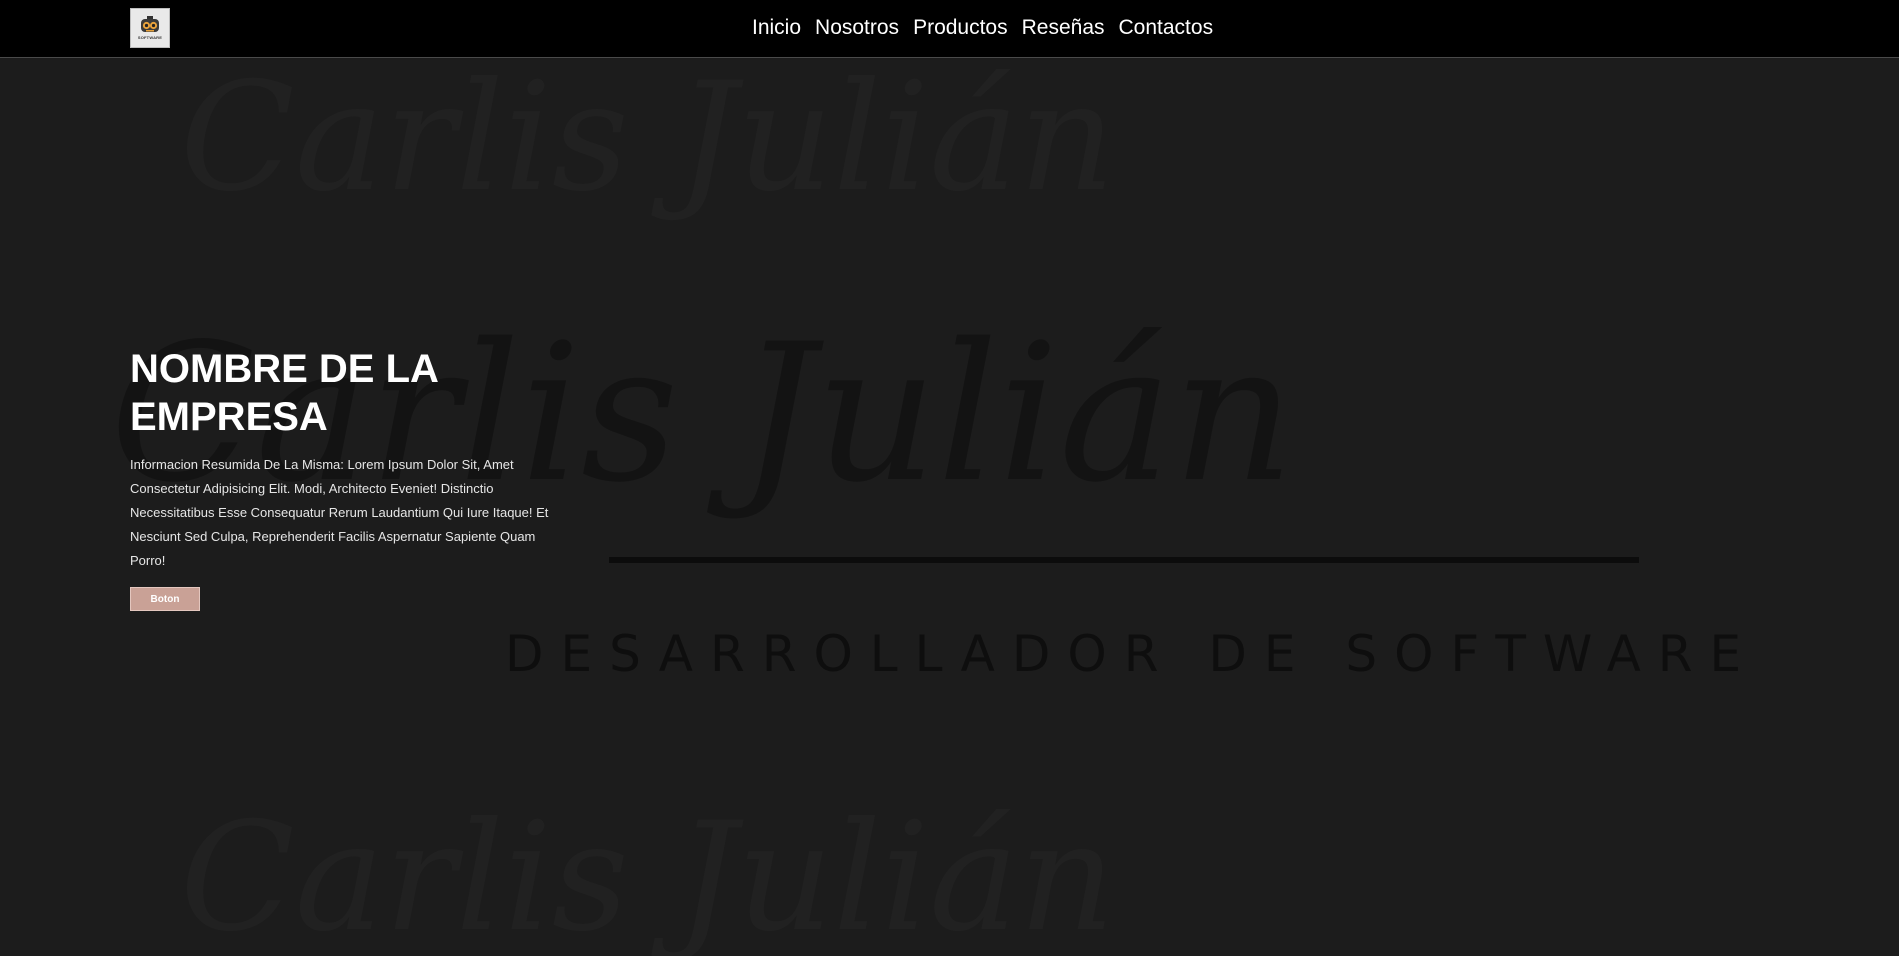 Image resolution: width=1899 pixels, height=956 pixels. I want to click on company-logo: SOFTWARE, so click(150, 28).